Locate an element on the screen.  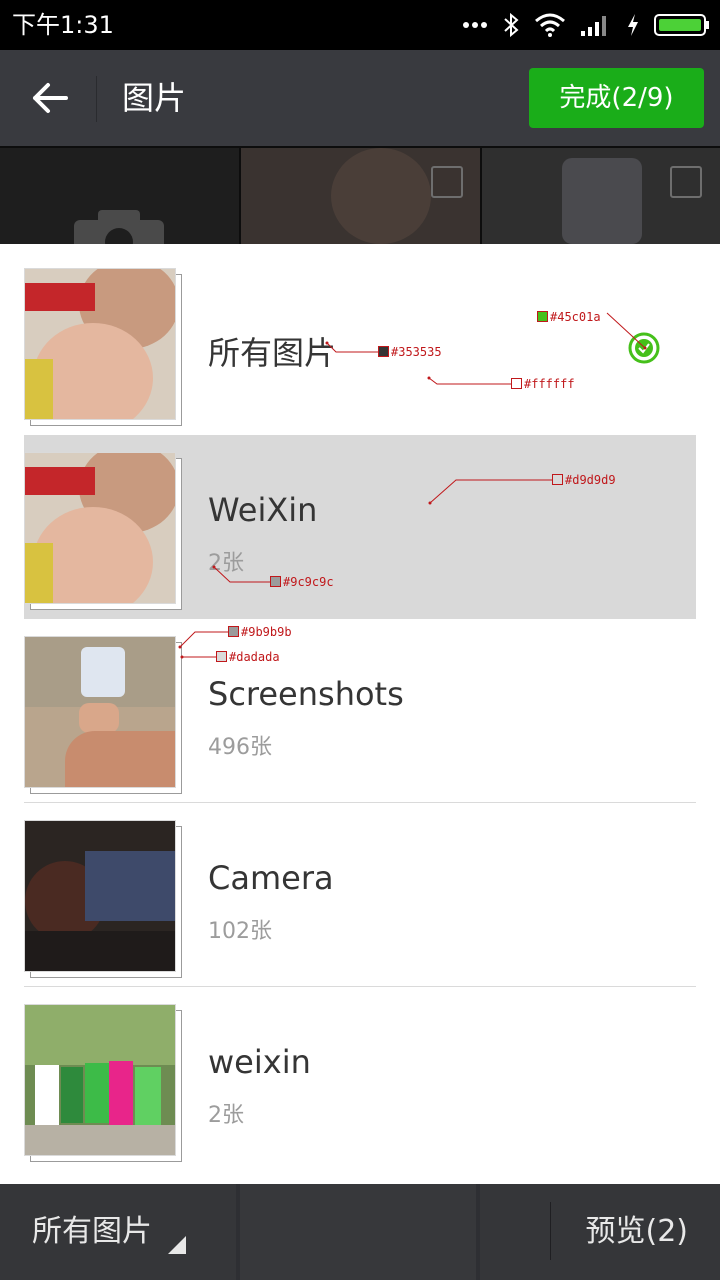
annotation-count-color: #9c9c9c is located at coordinates (302, 582).